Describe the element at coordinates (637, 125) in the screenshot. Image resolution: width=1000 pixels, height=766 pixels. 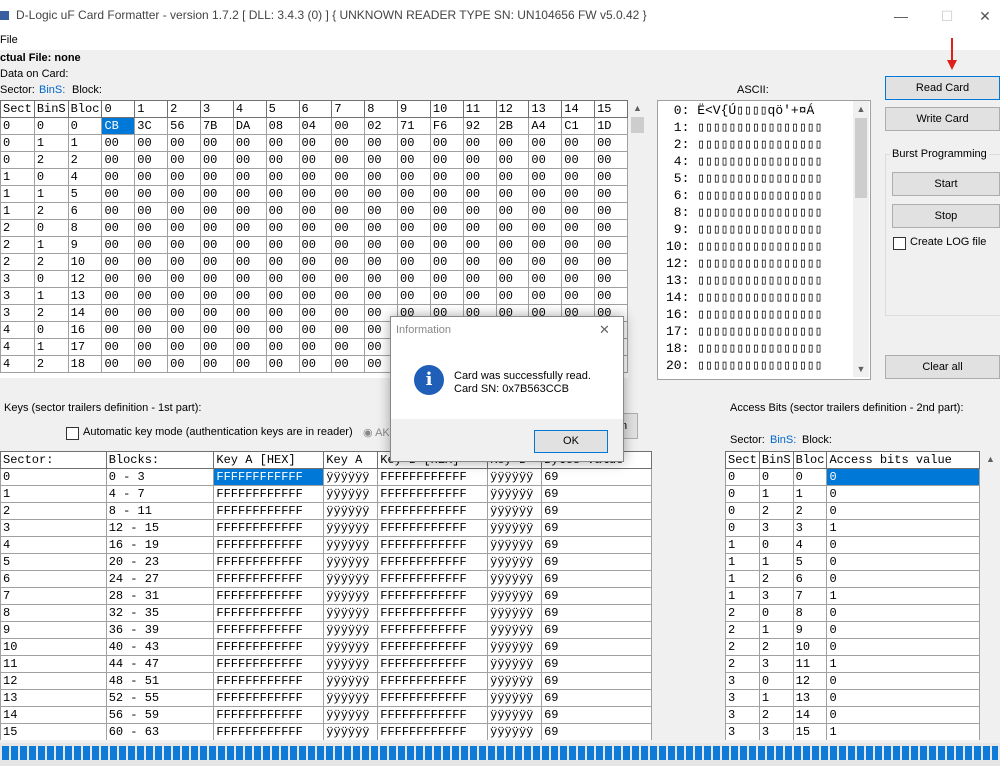
I see `scroll-thumb` at that location.